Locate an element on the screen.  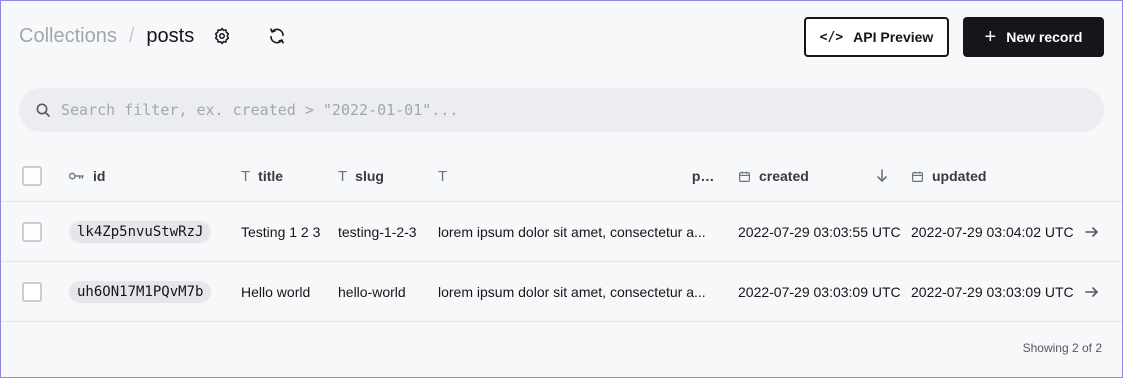
column-label: slug is located at coordinates (369, 176).